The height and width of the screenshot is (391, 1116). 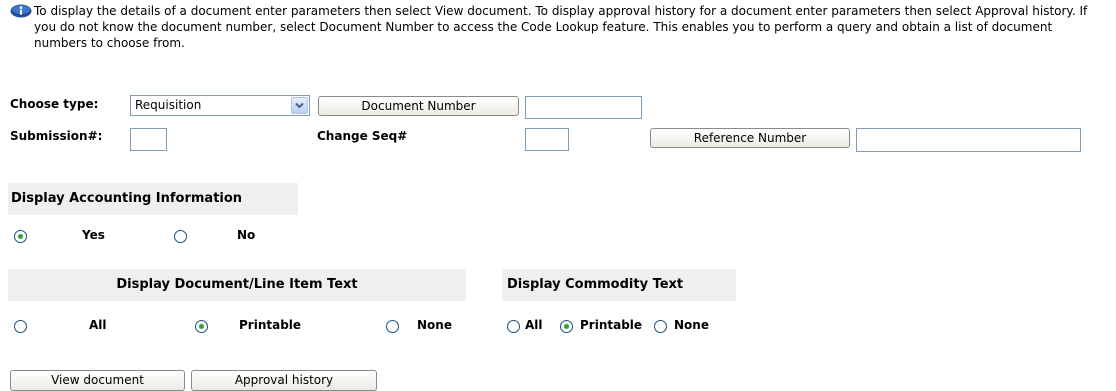 I want to click on commodity-none-label: None, so click(x=691, y=325).